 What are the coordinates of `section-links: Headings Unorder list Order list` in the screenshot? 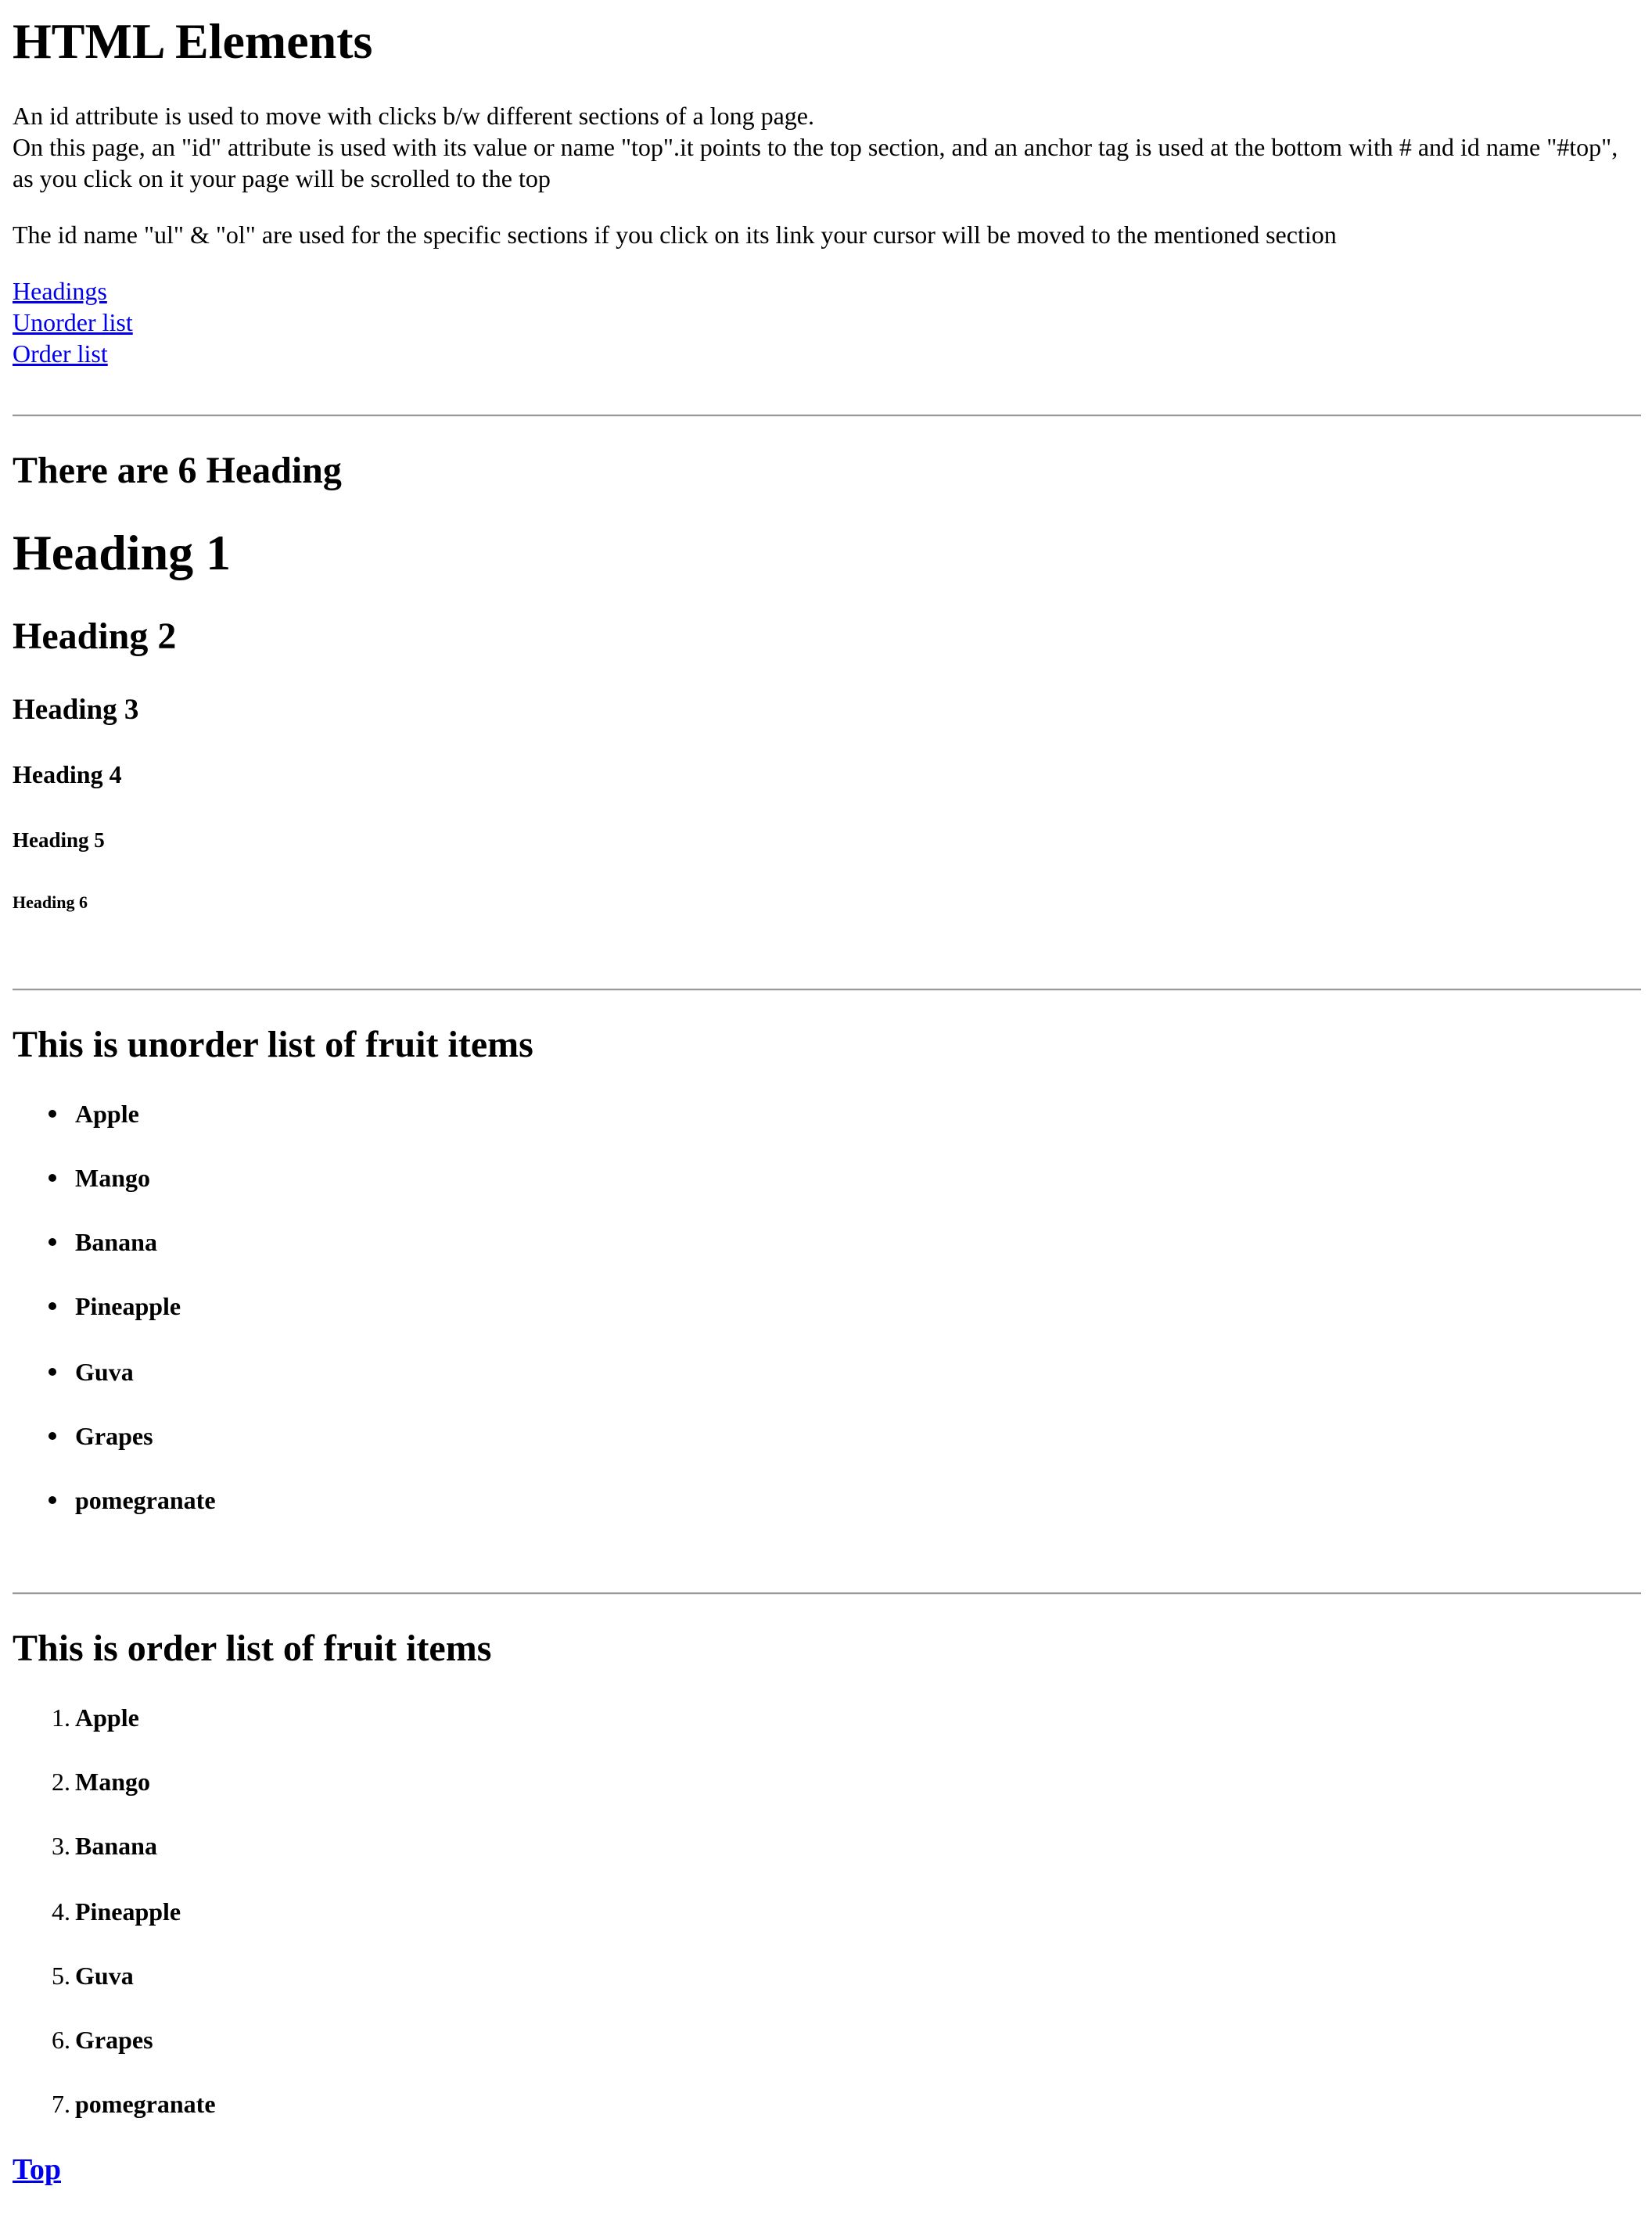 It's located at (73, 322).